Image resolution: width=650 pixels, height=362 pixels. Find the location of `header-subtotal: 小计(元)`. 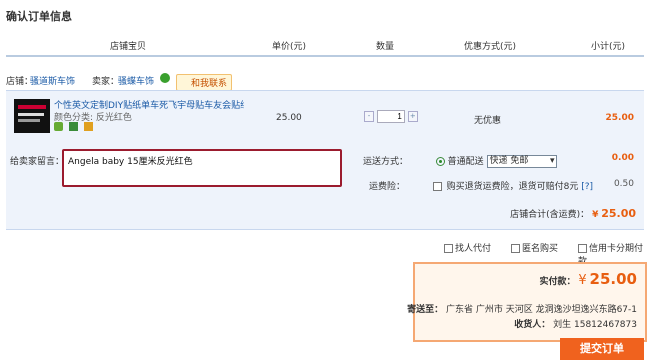

header-subtotal: 小计(元) is located at coordinates (608, 47).